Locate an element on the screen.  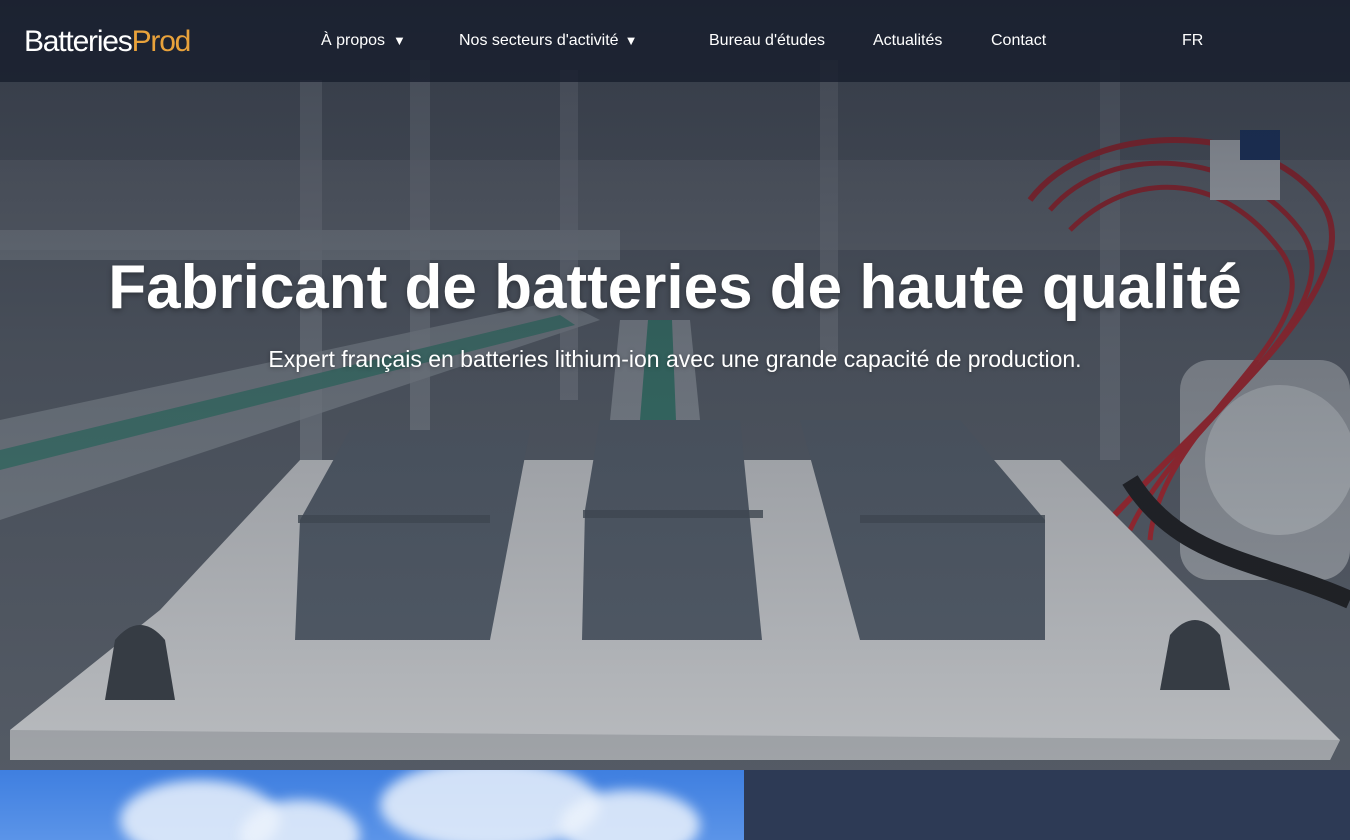
nav-item-label: Bureau d'études is located at coordinates (767, 40).